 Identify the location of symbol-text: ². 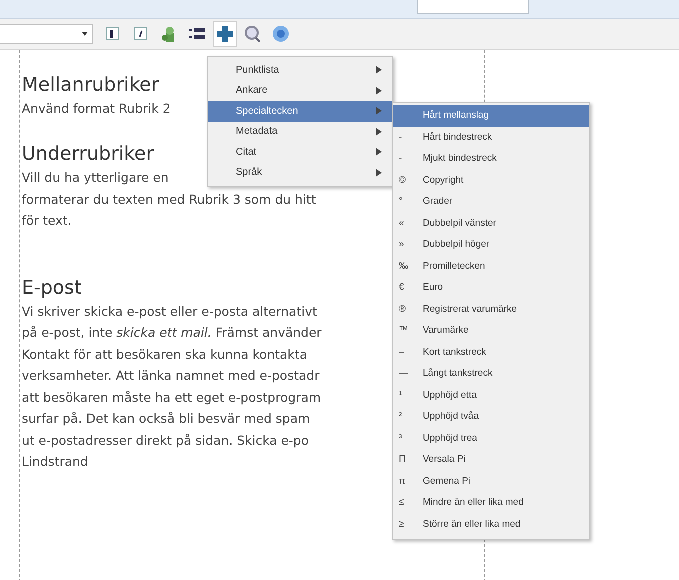
(400, 416).